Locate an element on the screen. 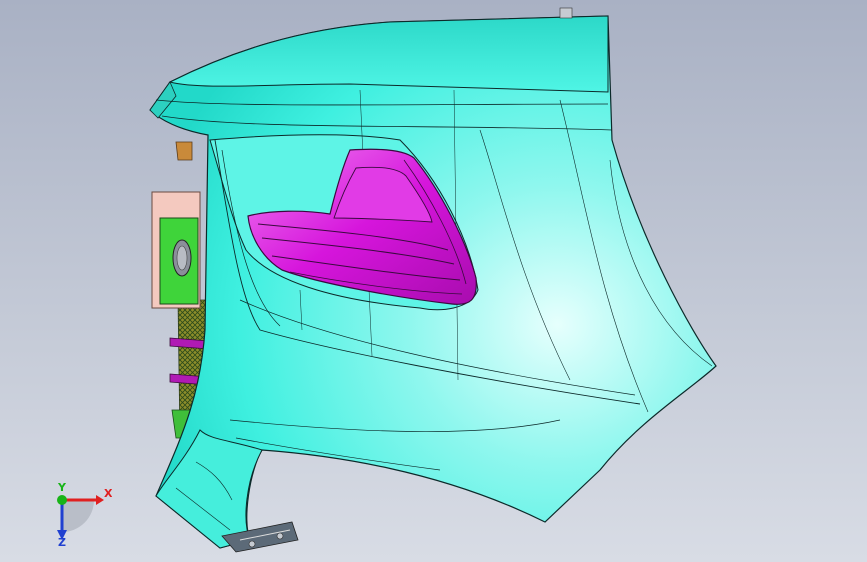  x-axis-arrow is located at coordinates (100, 500).